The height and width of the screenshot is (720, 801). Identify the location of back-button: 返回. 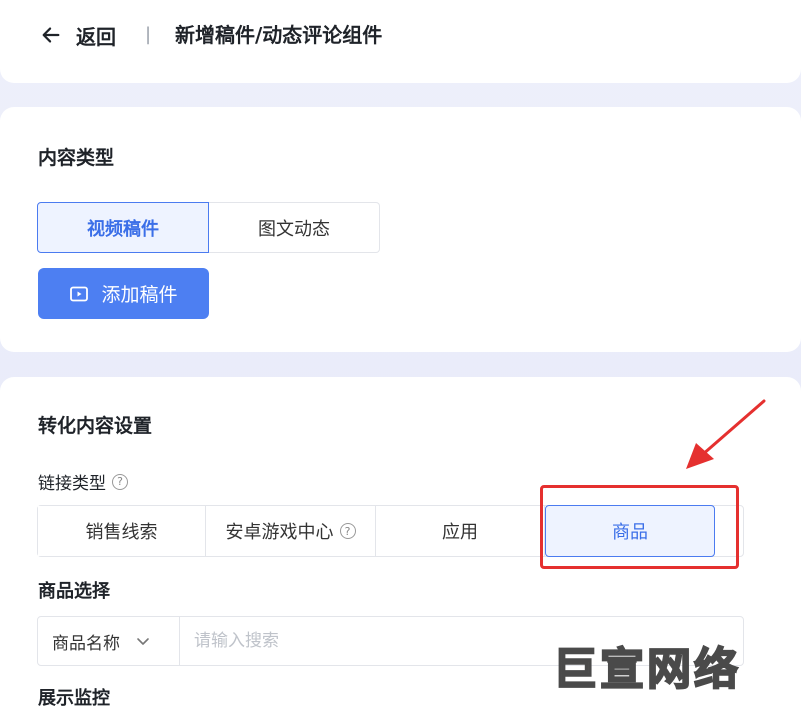
(78, 35).